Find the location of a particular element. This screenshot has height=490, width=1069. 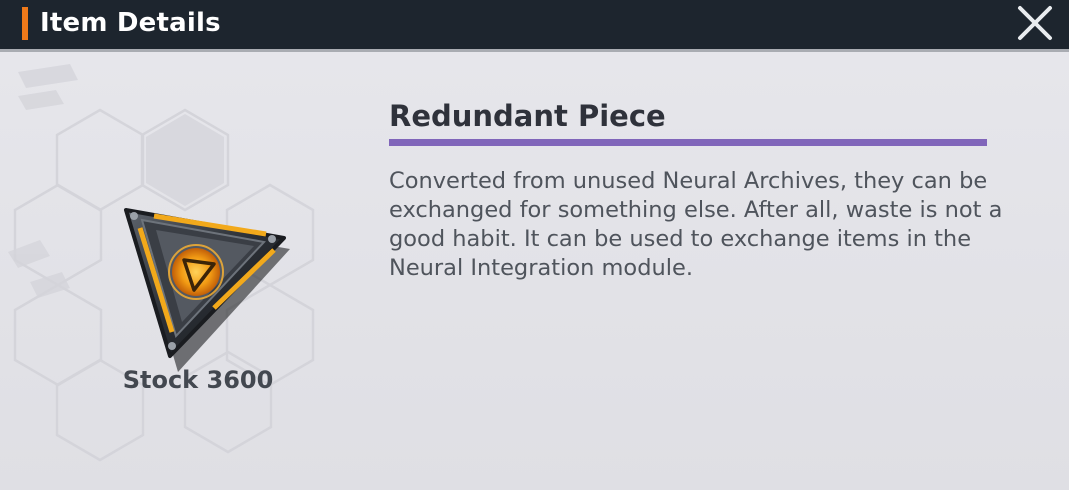

close-icon is located at coordinates (1035, 23).